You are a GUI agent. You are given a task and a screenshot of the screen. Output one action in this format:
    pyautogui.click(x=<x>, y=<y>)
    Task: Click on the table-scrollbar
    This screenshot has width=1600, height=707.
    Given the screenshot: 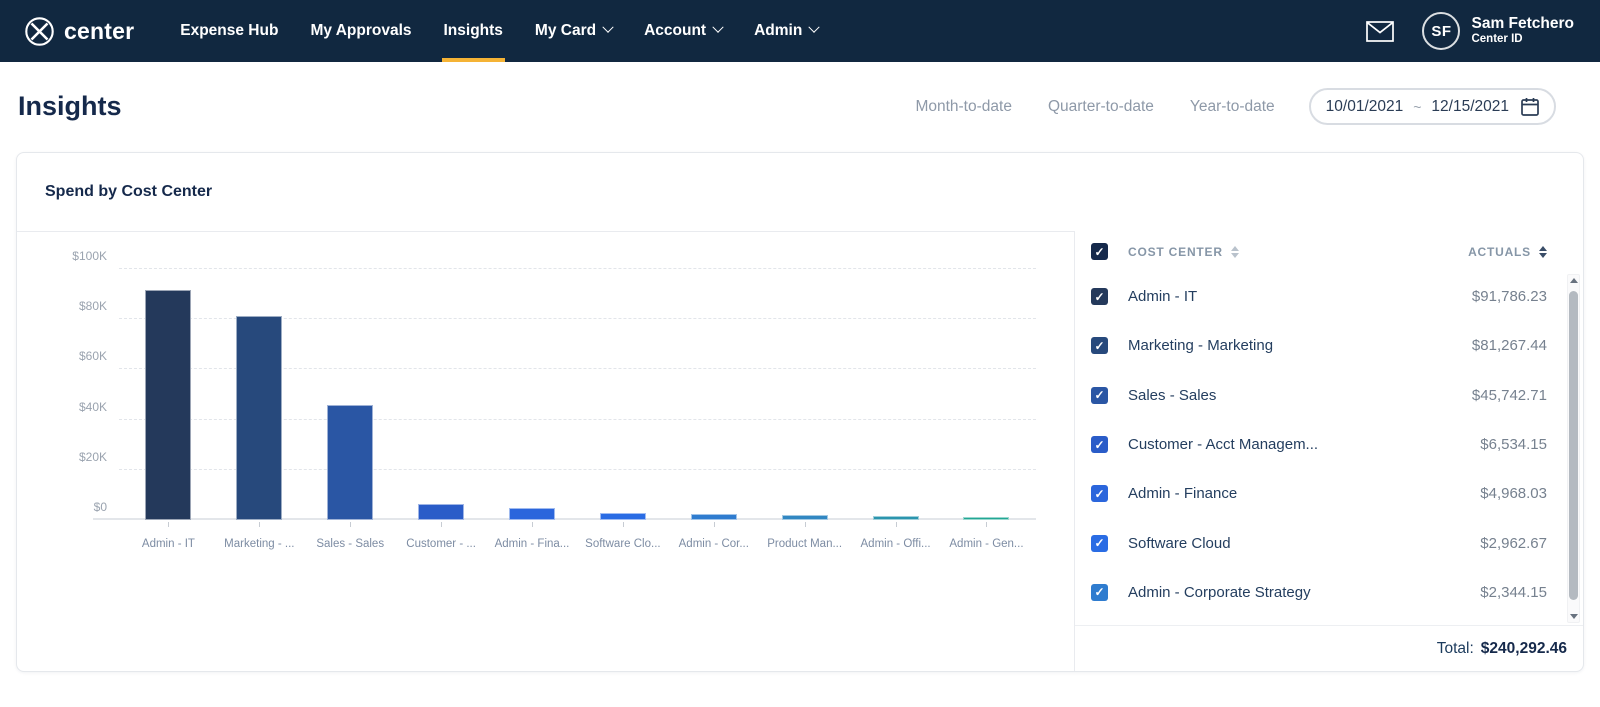 What is the action you would take?
    pyautogui.click(x=1573, y=448)
    